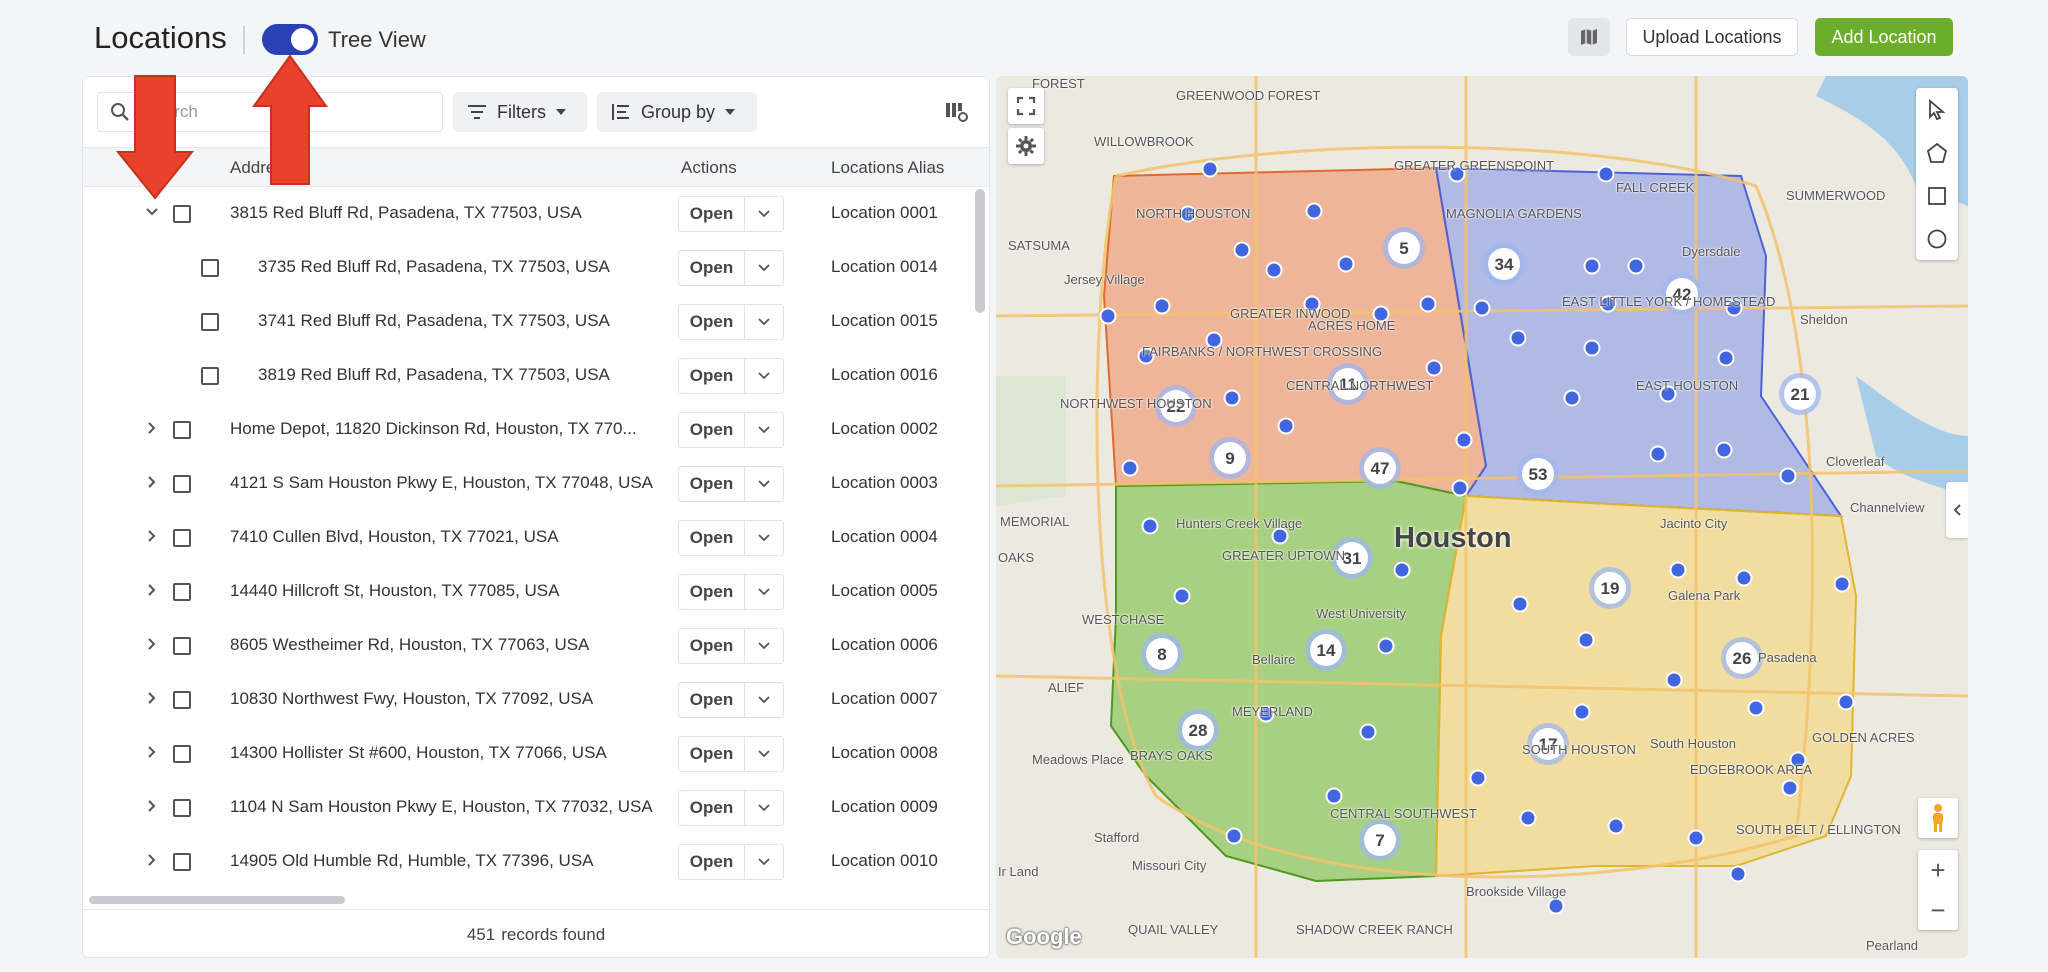 This screenshot has height=972, width=2048. Describe the element at coordinates (980, 251) in the screenshot. I see `vertical-scrollbar` at that location.